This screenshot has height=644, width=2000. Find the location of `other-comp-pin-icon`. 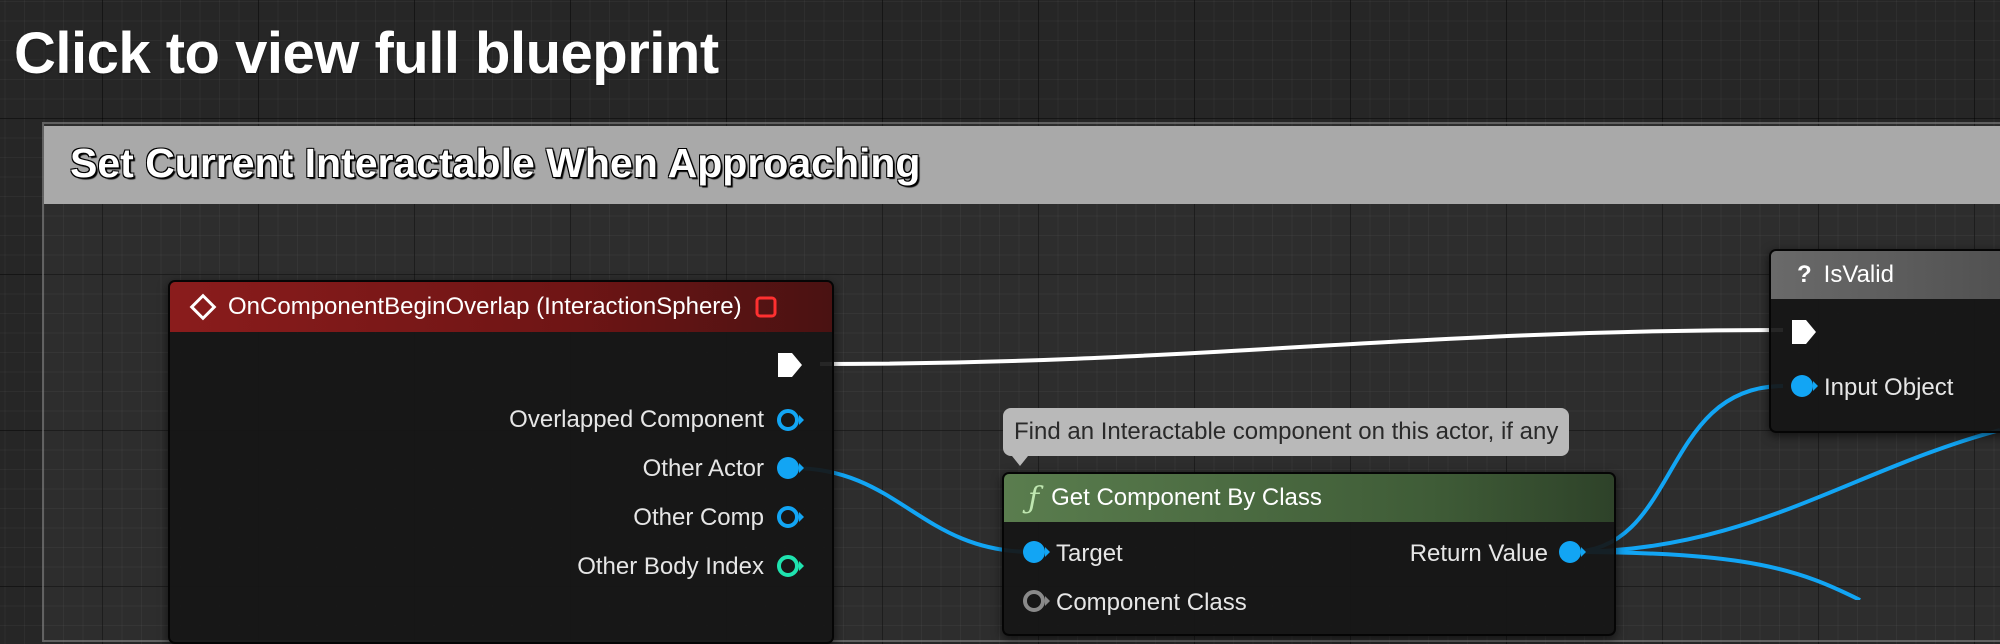

other-comp-pin-icon is located at coordinates (790, 517).